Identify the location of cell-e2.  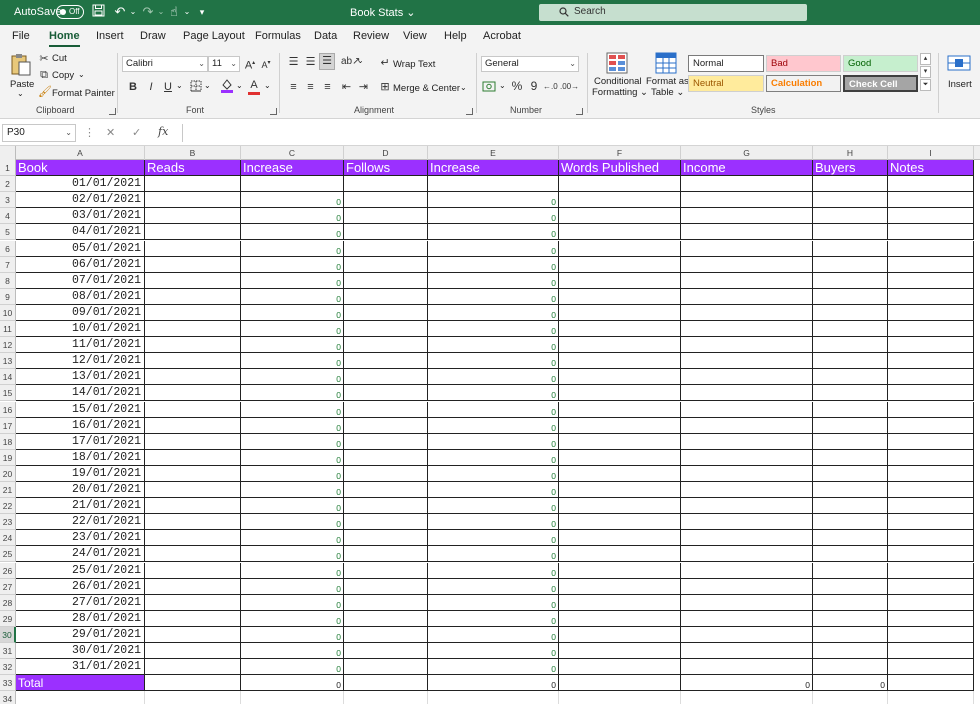
(493, 184).